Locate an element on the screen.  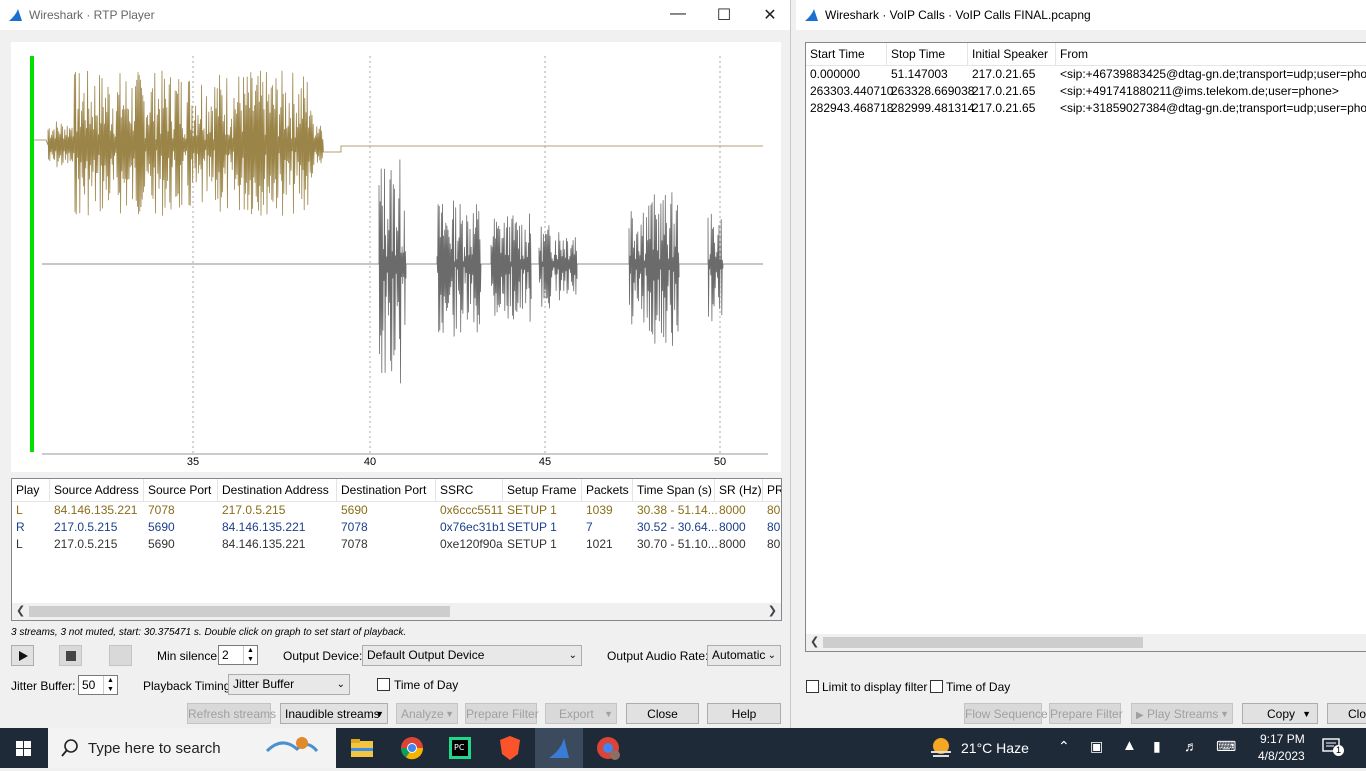
output-device-select: Default Output Device ⌄ is located at coordinates (472, 655).